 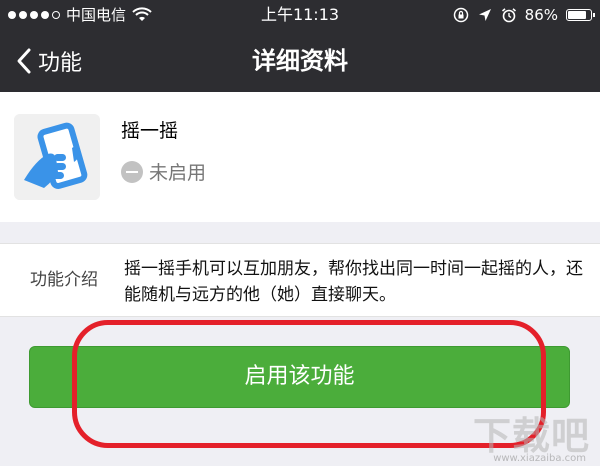 I want to click on battery-percent: 86%, so click(x=541, y=15).